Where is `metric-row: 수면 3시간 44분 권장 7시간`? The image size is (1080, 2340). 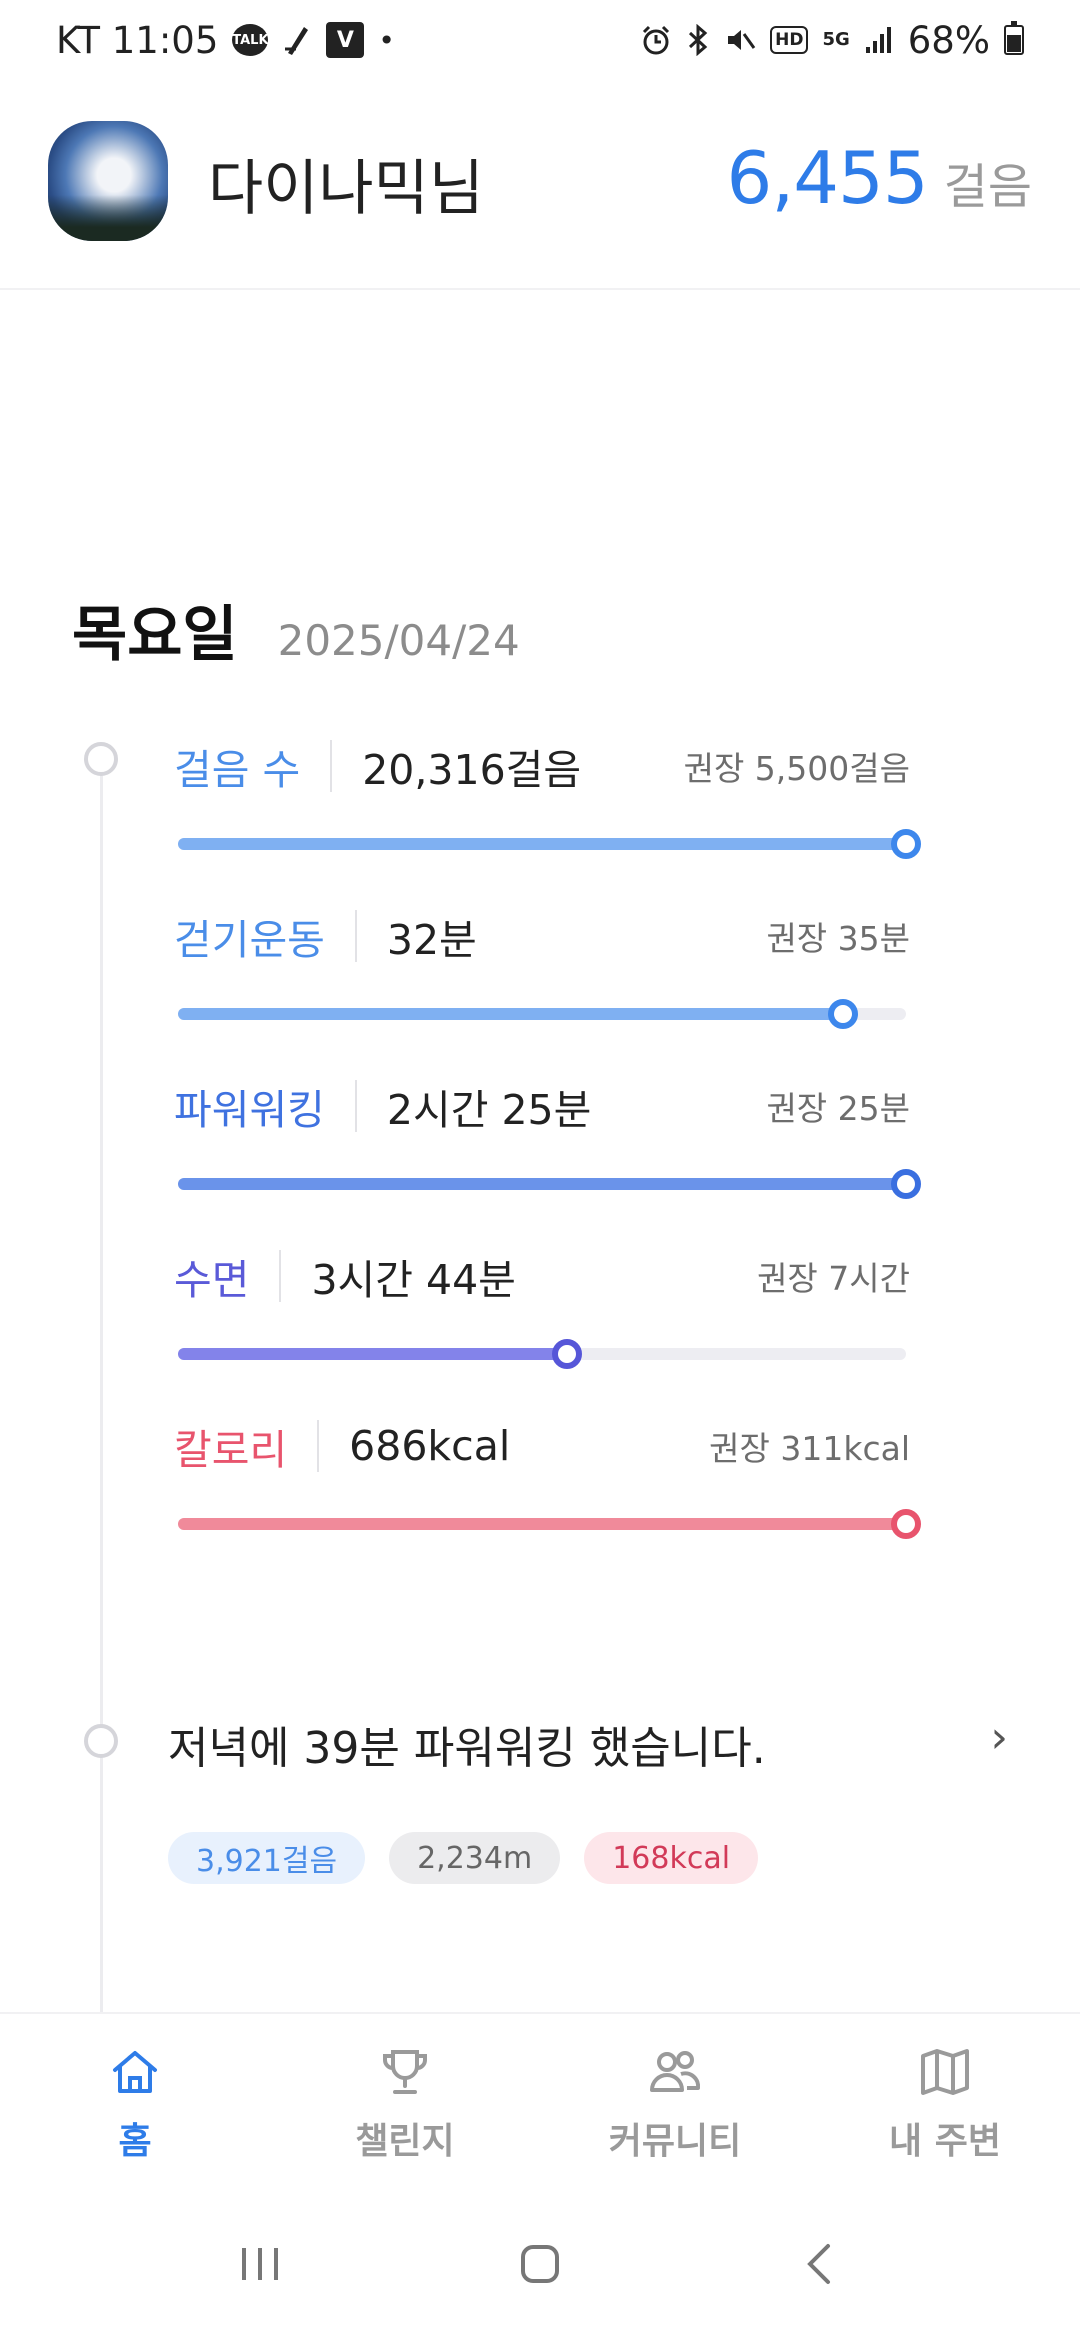
metric-row: 수면 3시간 44분 권장 7시간 is located at coordinates (542, 1276).